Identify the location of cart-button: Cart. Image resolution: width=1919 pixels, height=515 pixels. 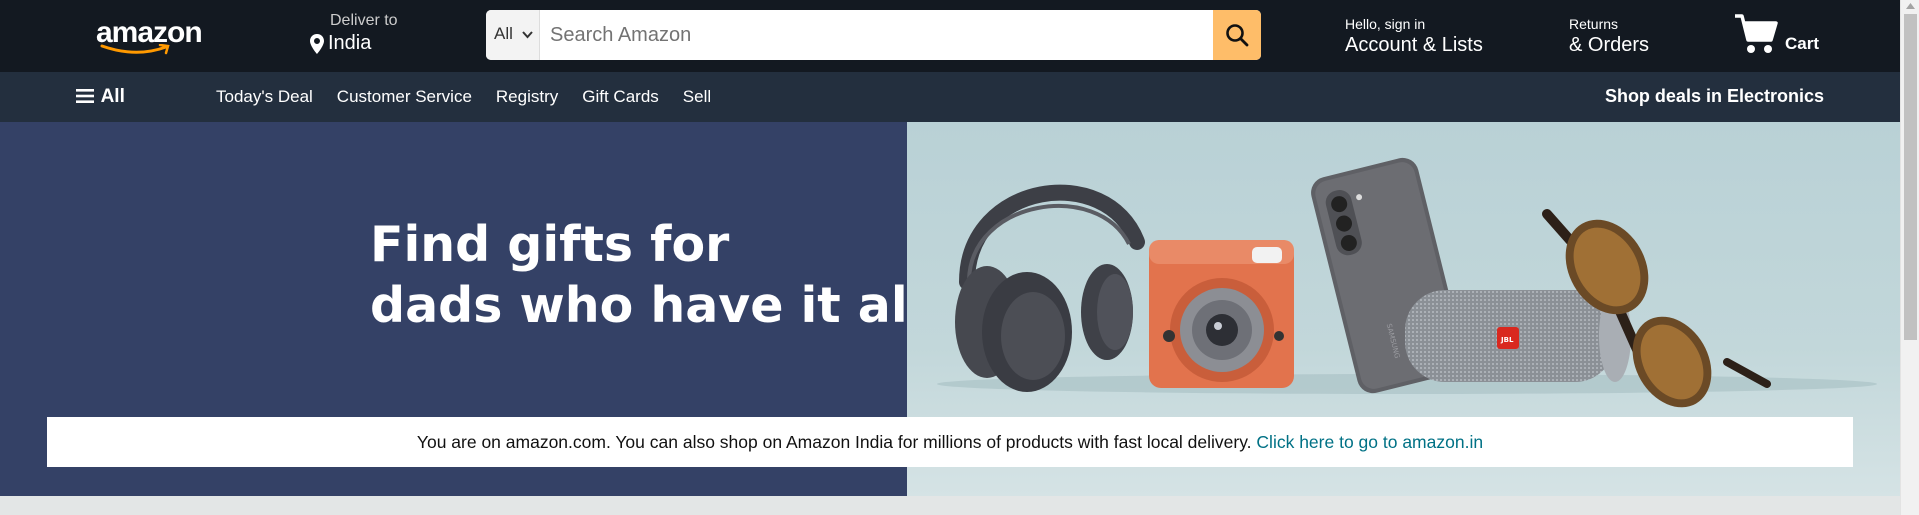
(1783, 35).